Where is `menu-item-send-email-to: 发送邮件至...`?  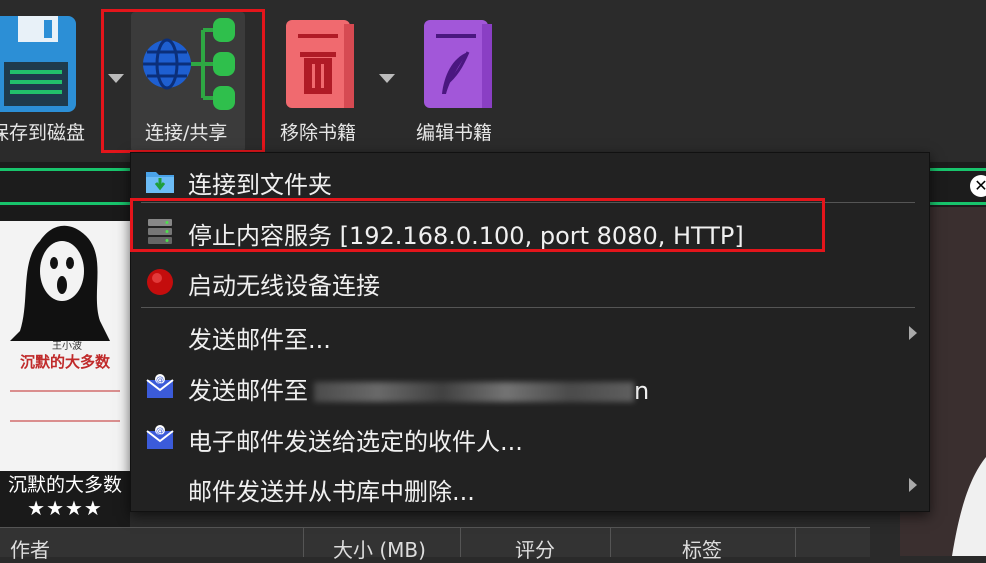 menu-item-send-email-to: 发送邮件至... is located at coordinates (530, 335).